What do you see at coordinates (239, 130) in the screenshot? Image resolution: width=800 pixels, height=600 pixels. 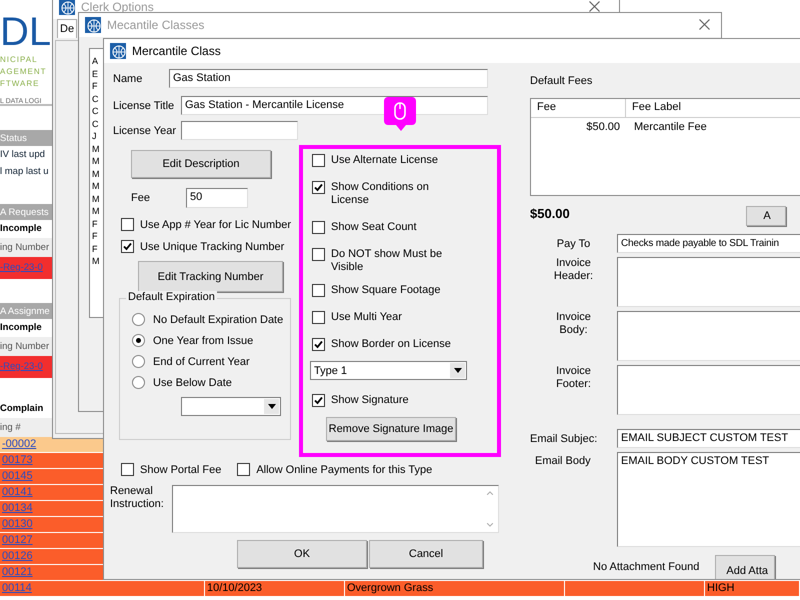 I see `input-field` at bounding box center [239, 130].